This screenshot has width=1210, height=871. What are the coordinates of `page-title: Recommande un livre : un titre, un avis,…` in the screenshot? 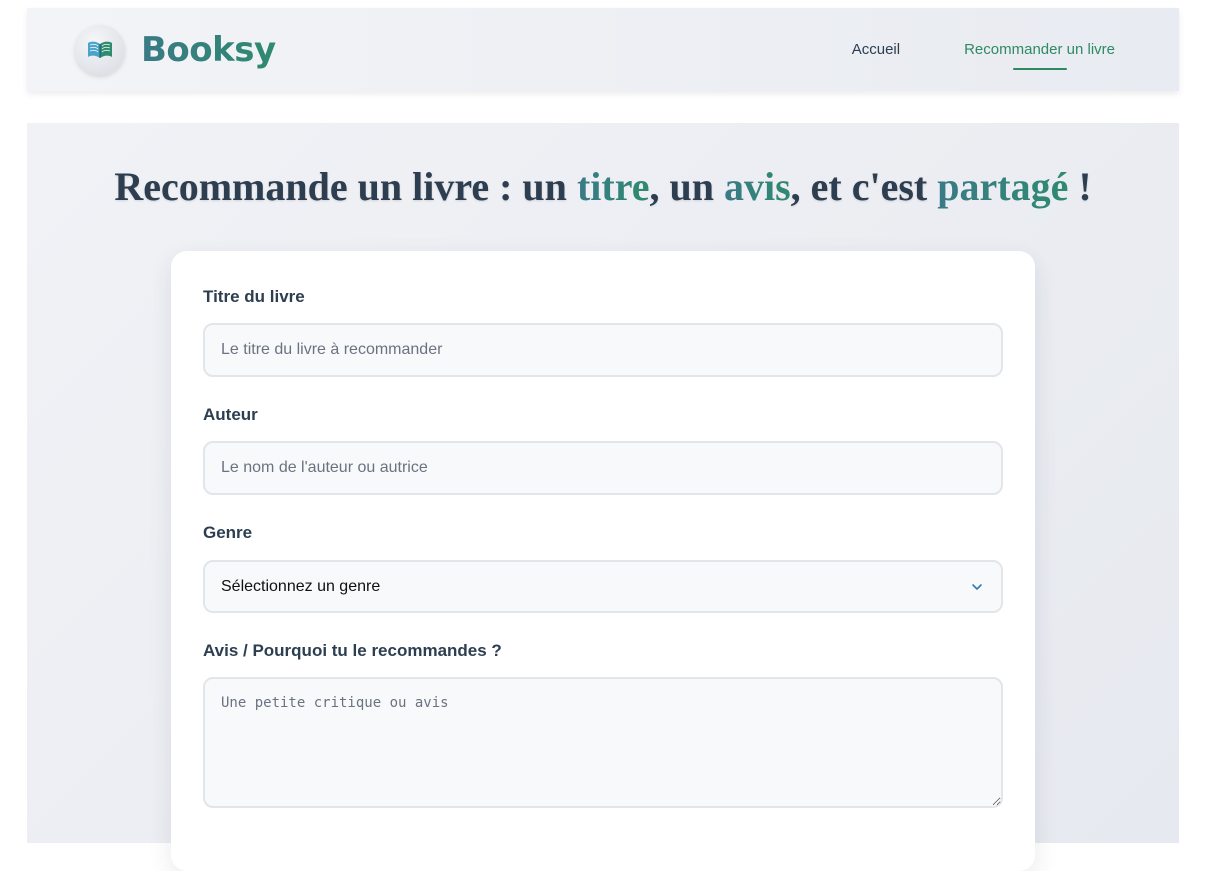 It's located at (603, 186).